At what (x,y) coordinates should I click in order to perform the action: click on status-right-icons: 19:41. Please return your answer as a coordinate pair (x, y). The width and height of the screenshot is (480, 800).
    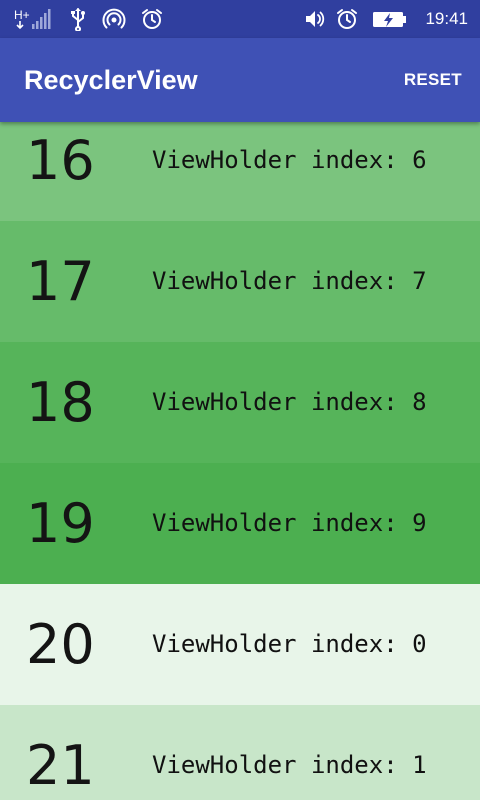
    Looking at the image, I should click on (384, 19).